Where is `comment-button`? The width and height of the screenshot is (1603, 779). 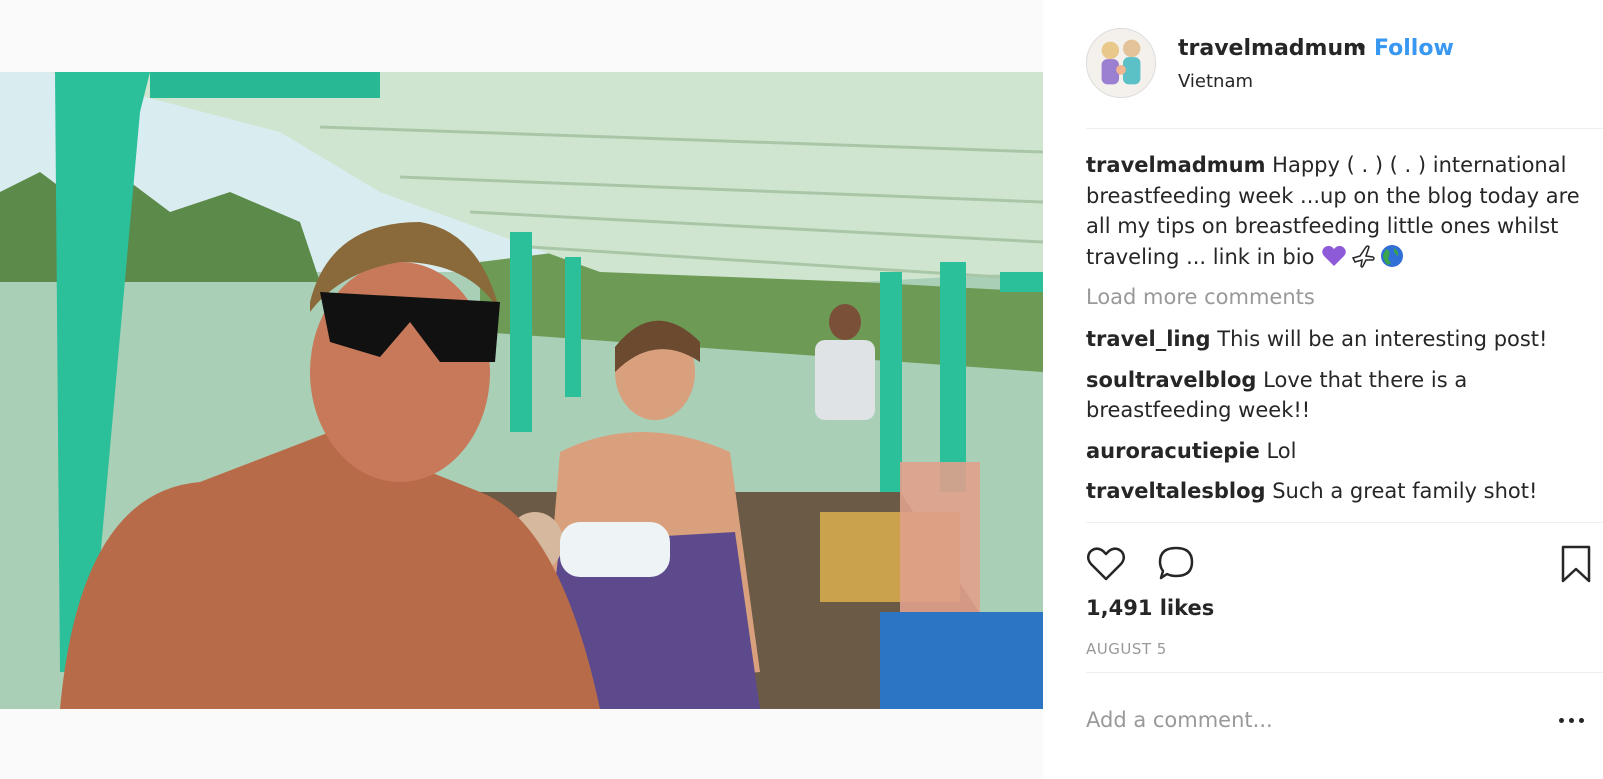
comment-button is located at coordinates (1176, 564).